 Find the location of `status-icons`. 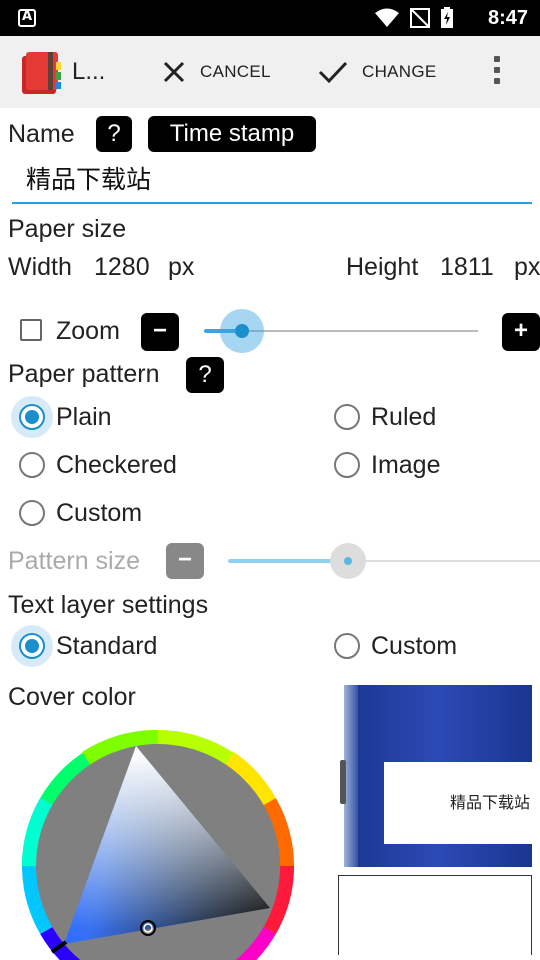

status-icons is located at coordinates (414, 18).